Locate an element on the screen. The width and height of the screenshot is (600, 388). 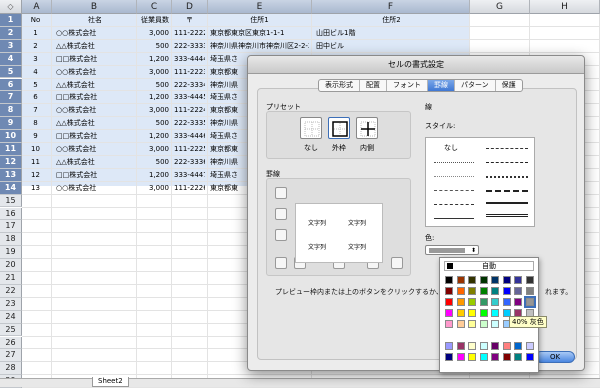
cell: 333-4446 is located at coordinates (189, 136).